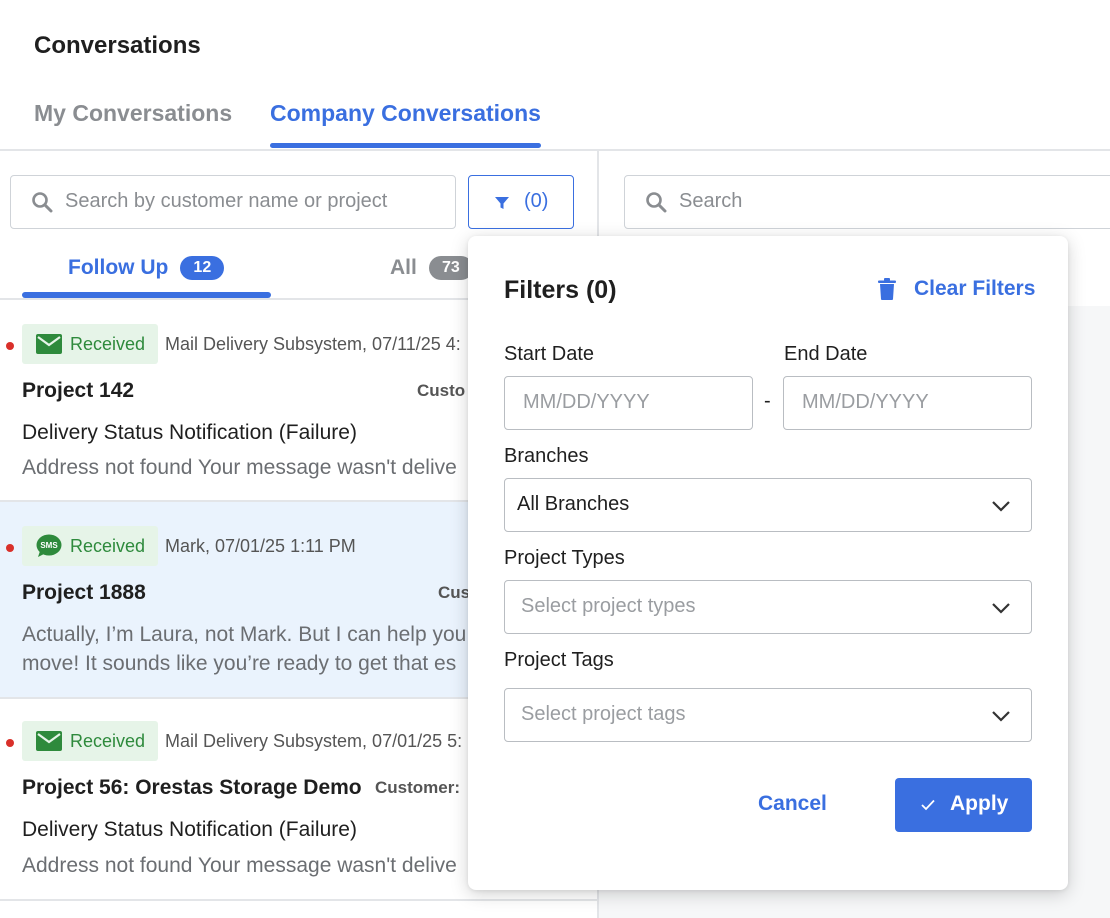 The height and width of the screenshot is (918, 1110). I want to click on start-date-label: Start Date, so click(549, 354).